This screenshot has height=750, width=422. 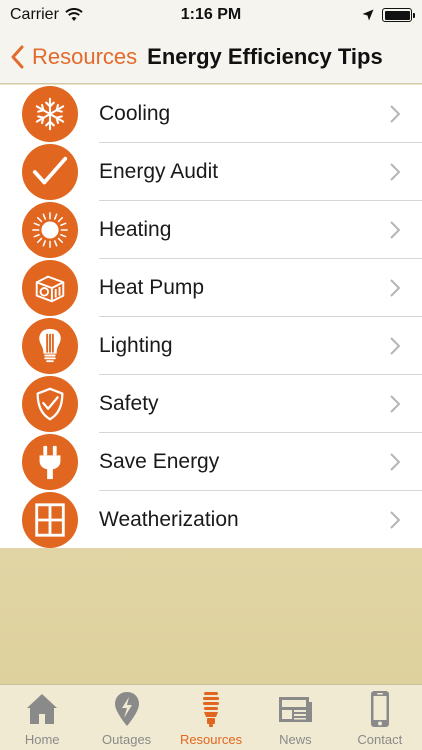 What do you see at coordinates (126, 709) in the screenshot?
I see `map-pin-bolt-icon` at bounding box center [126, 709].